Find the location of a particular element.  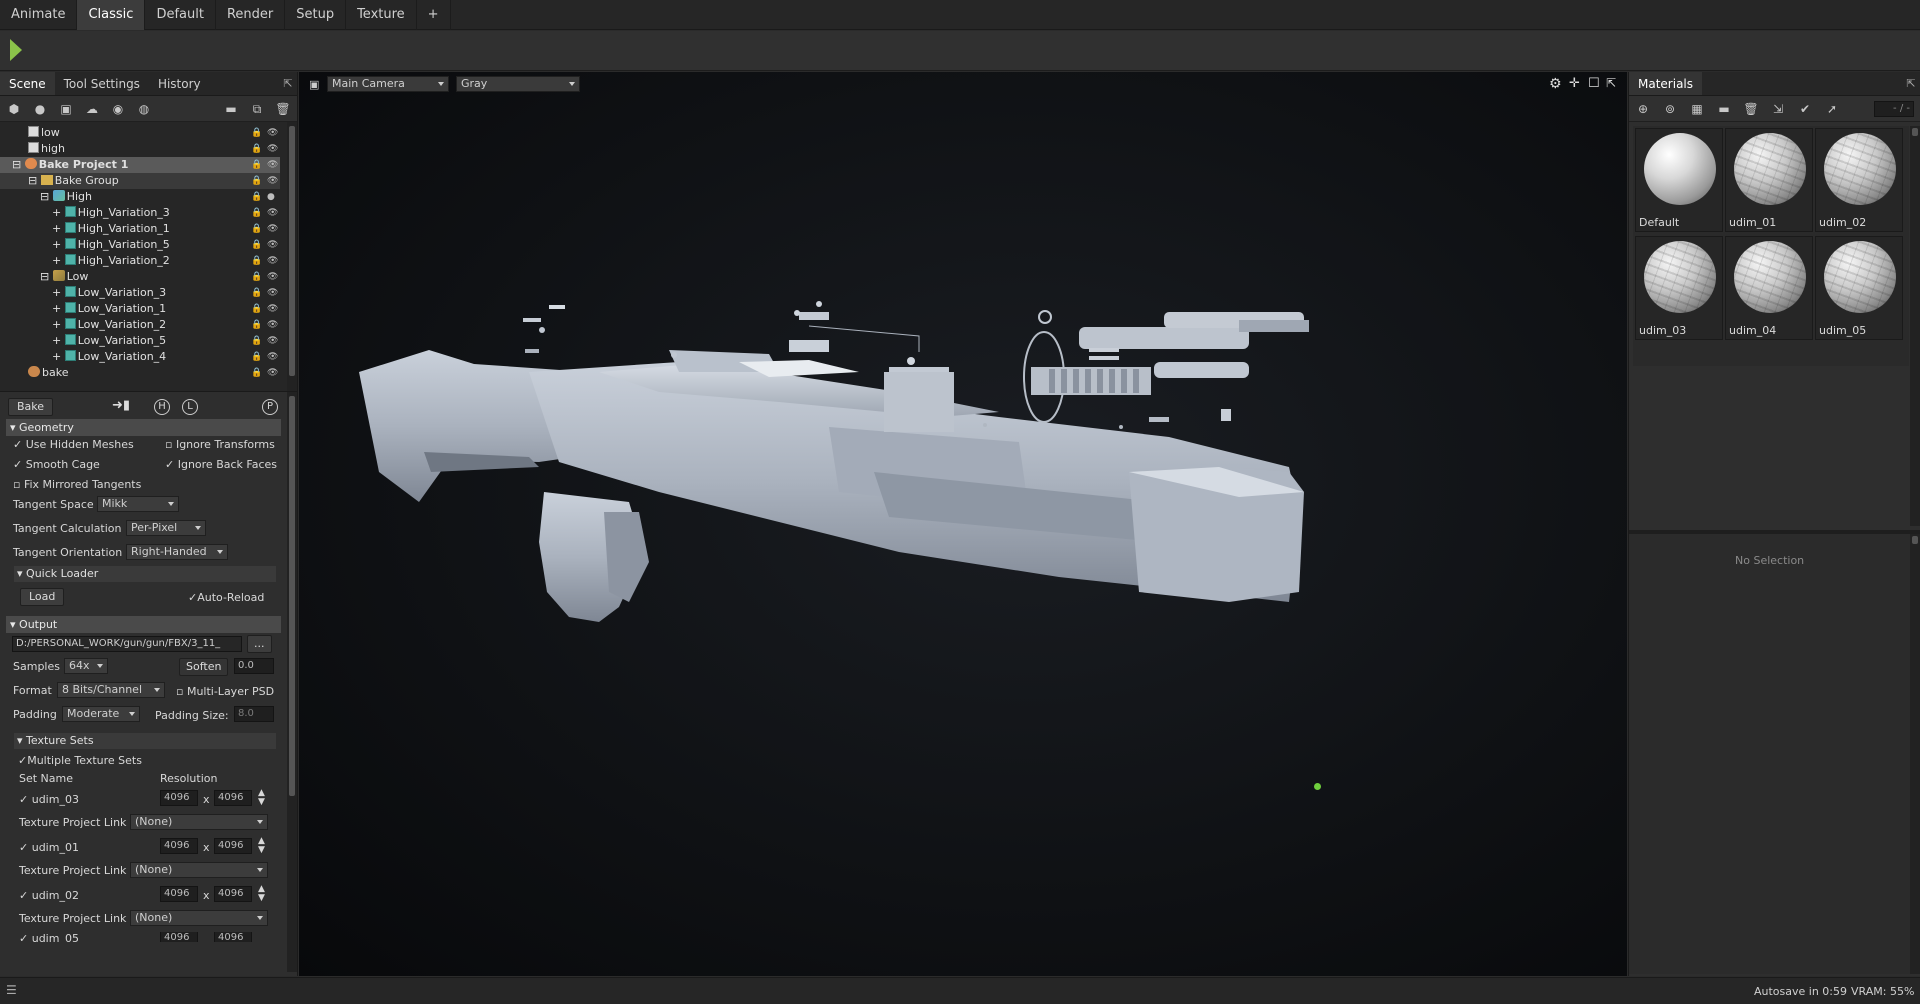

output-path-field: D:/PERSONAL_WORK/gun/gun/FBX/3_11_ is located at coordinates (127, 644).